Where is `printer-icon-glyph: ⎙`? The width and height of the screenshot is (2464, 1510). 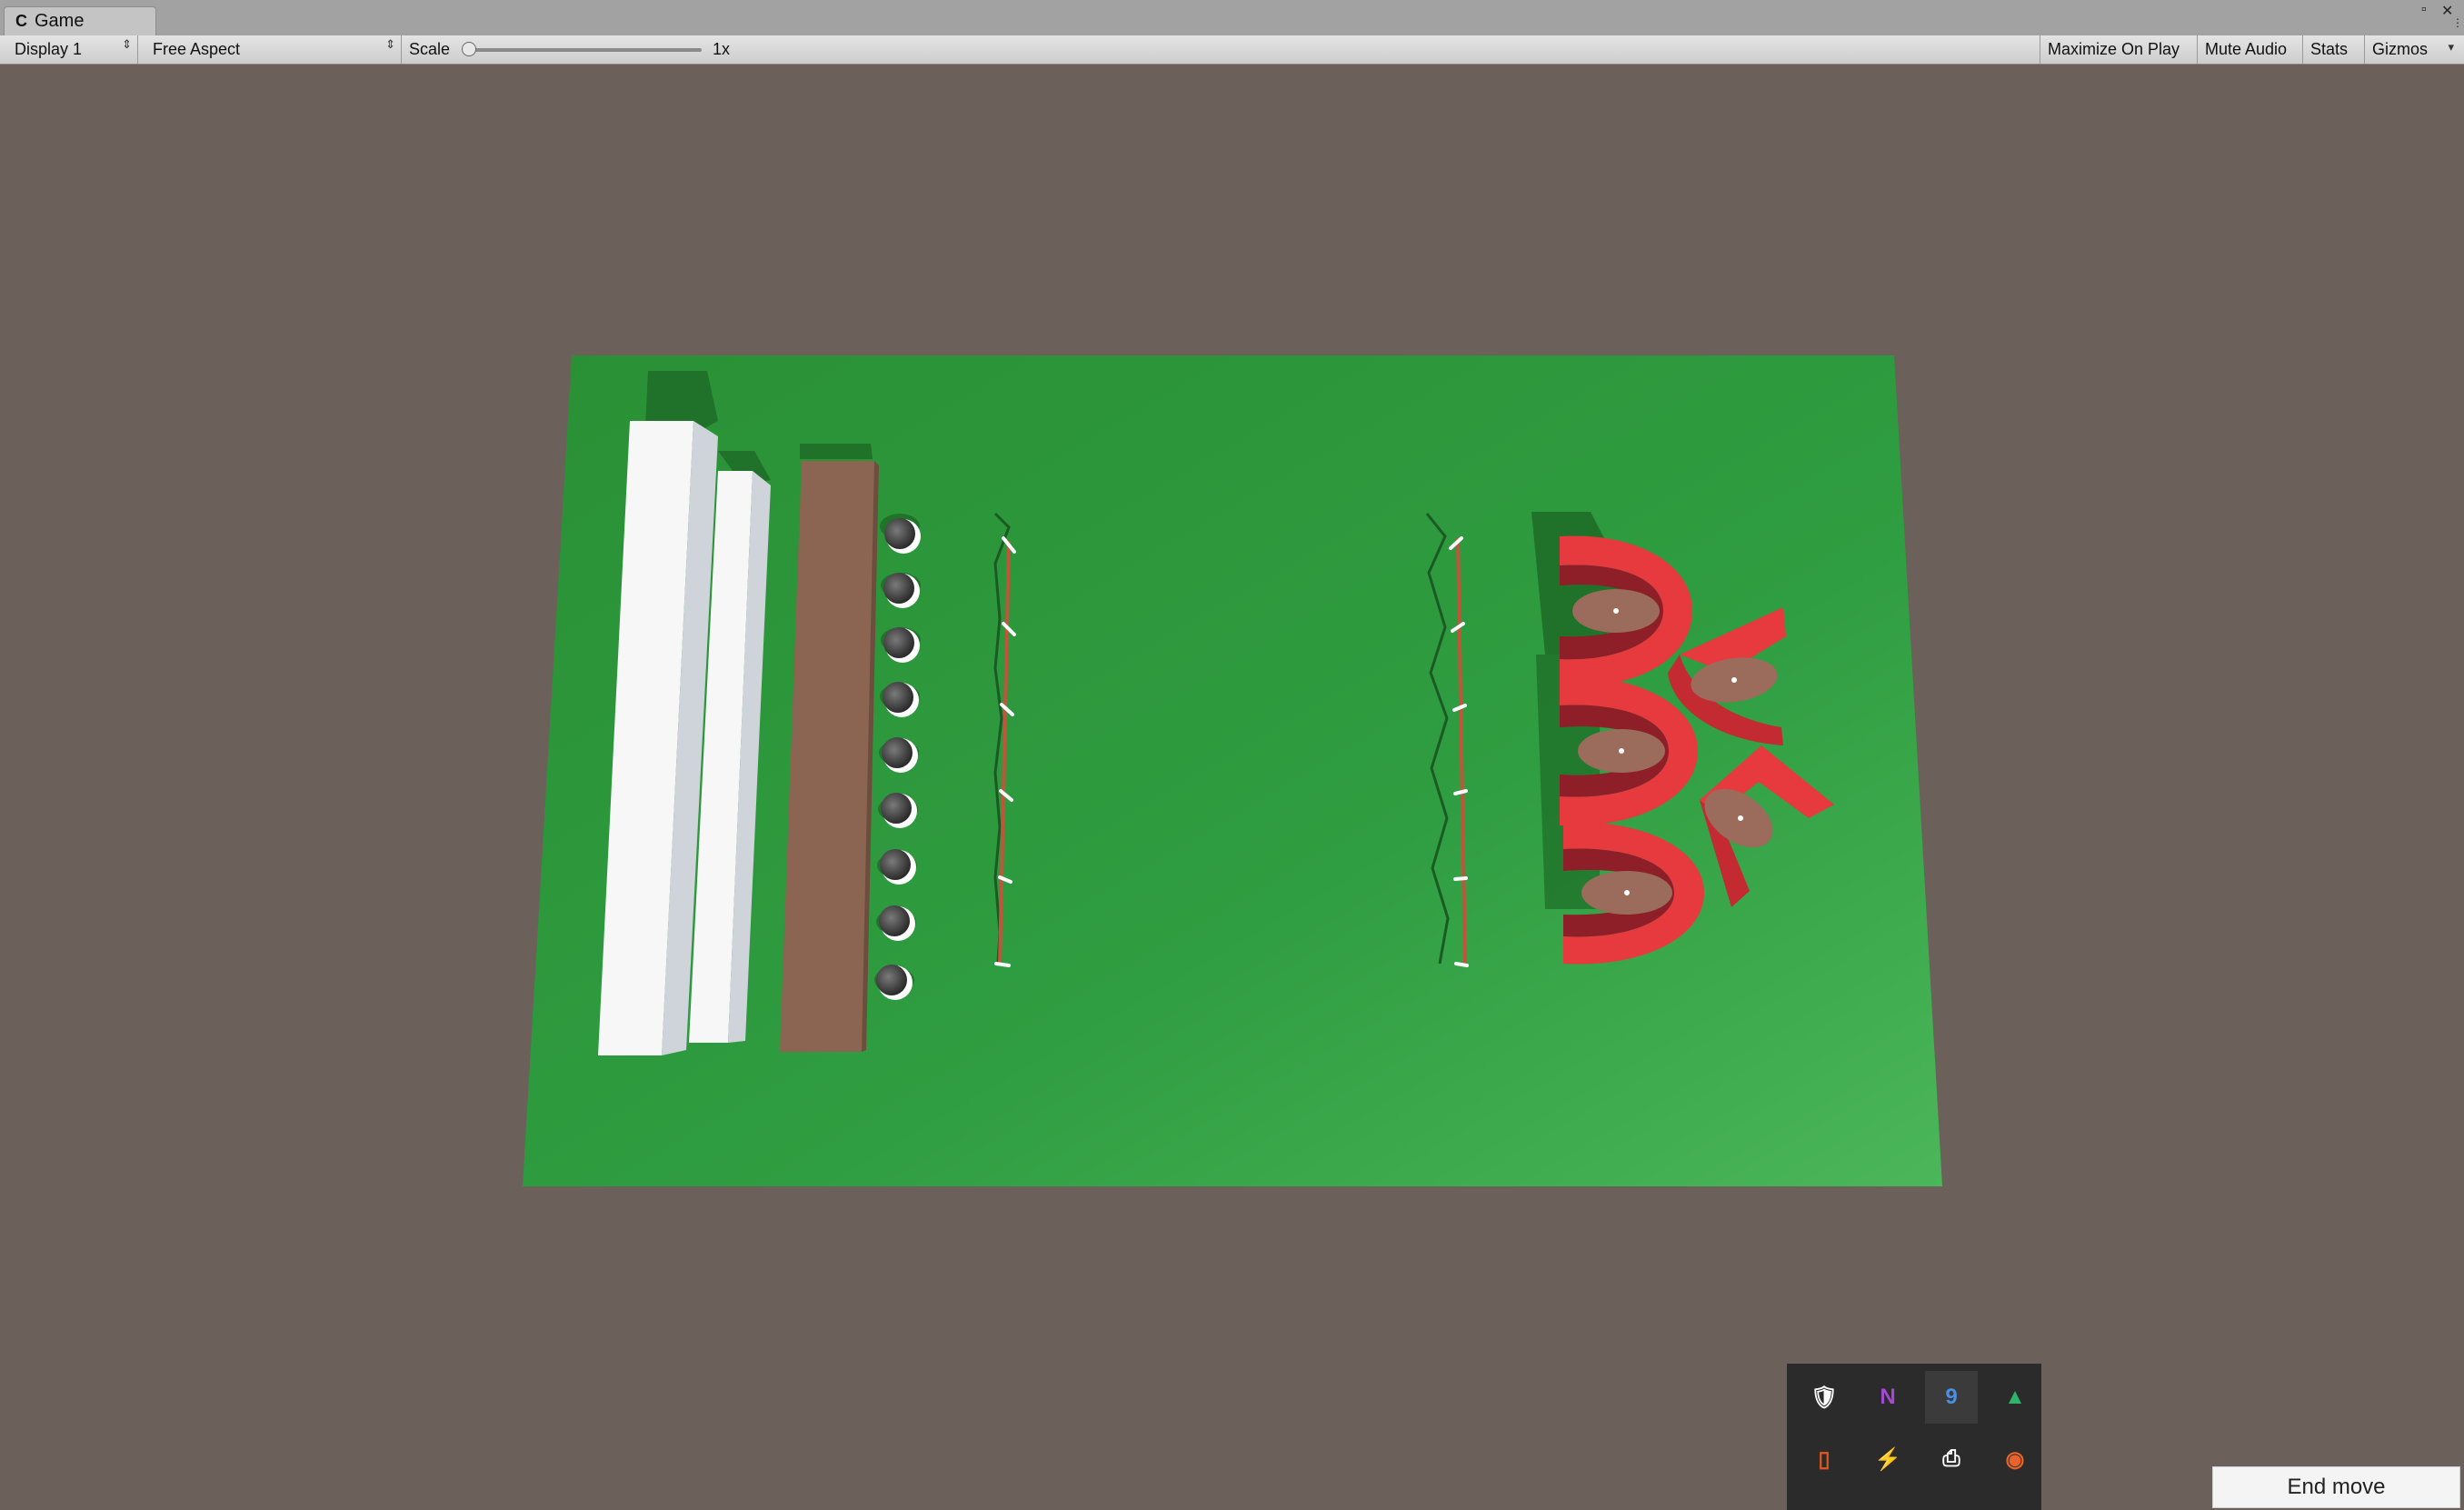 printer-icon-glyph: ⎙ is located at coordinates (1951, 1458).